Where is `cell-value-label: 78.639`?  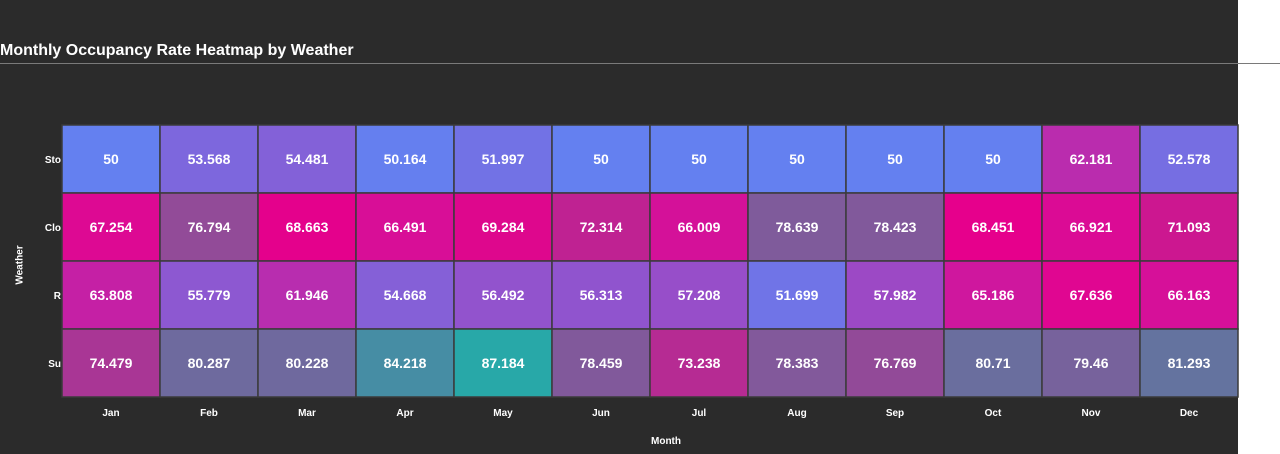 cell-value-label: 78.639 is located at coordinates (797, 227).